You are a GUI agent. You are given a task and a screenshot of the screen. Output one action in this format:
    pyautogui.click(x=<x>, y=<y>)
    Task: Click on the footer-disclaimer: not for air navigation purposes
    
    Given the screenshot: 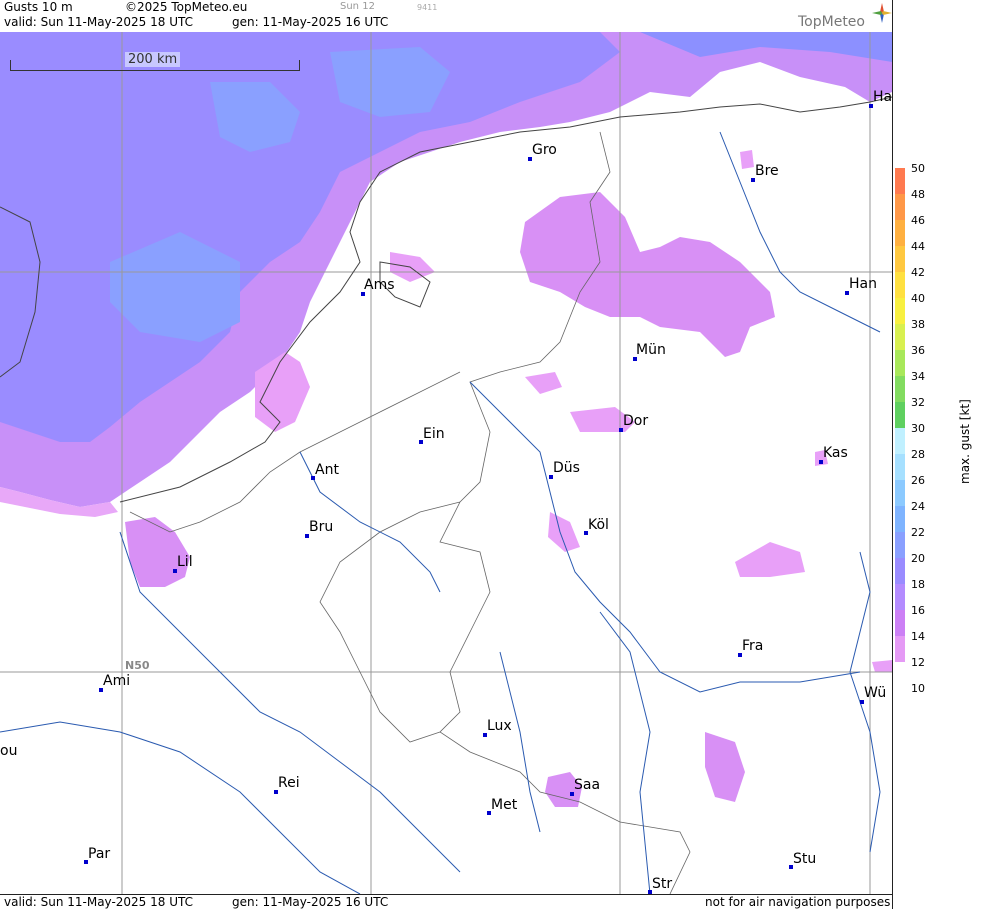 What is the action you would take?
    pyautogui.click(x=798, y=902)
    